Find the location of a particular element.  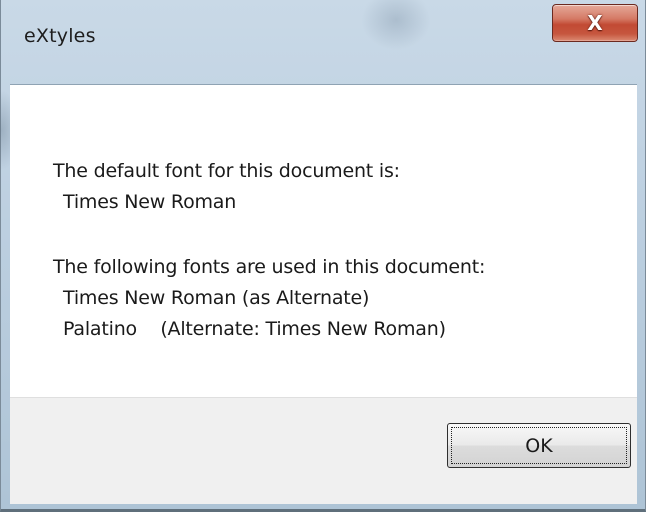

ok-button: OK is located at coordinates (539, 445).